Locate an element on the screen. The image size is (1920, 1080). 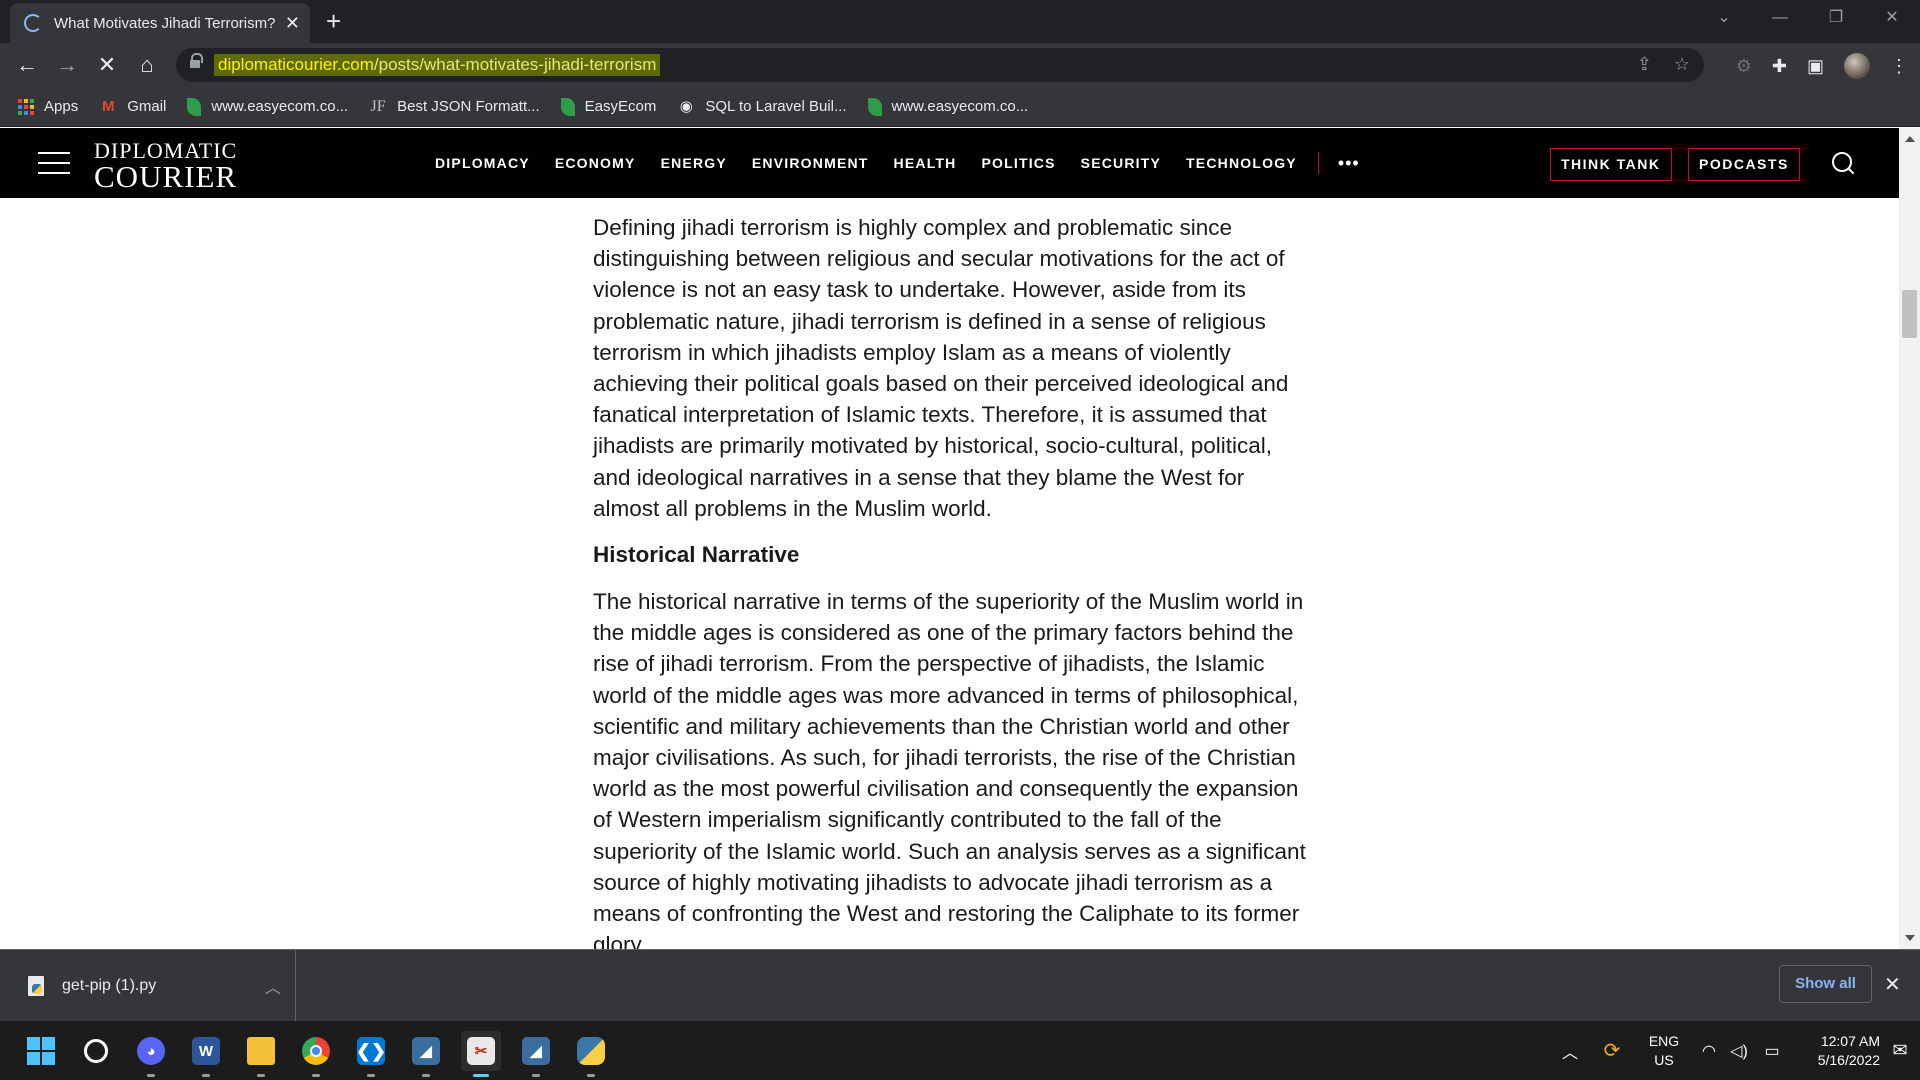
snipping-tool-app: ✂ is located at coordinates (481, 1054).